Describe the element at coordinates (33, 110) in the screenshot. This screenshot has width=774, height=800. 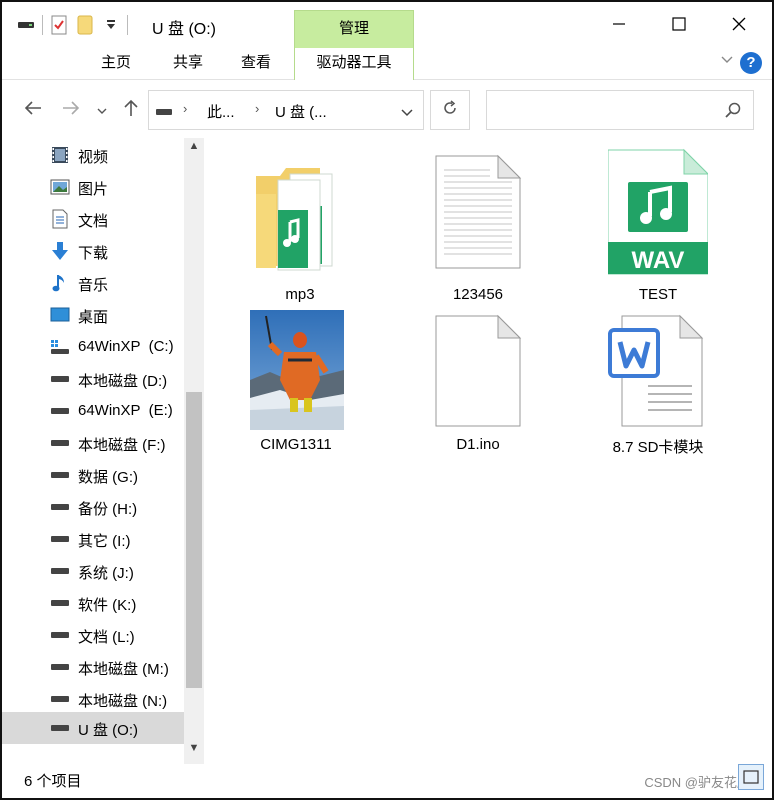
I see `back-button` at that location.